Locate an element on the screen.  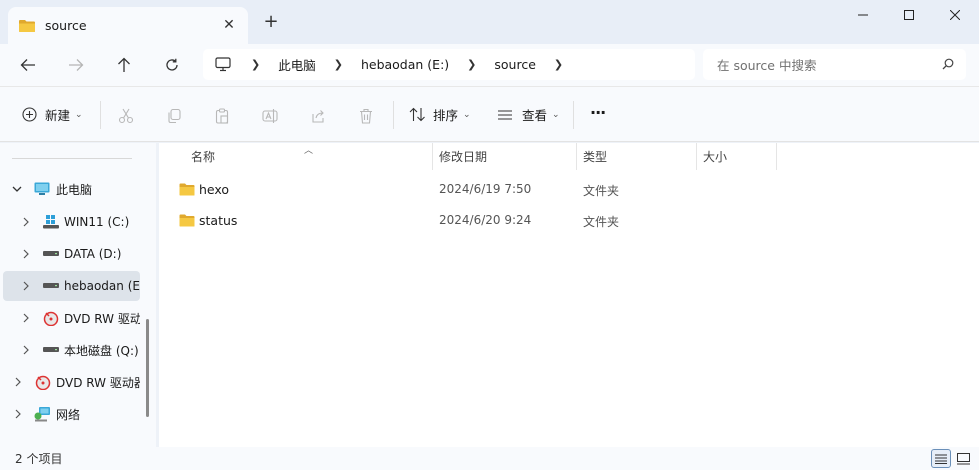
new-button: 新建 ⌄ is located at coordinates (52, 114).